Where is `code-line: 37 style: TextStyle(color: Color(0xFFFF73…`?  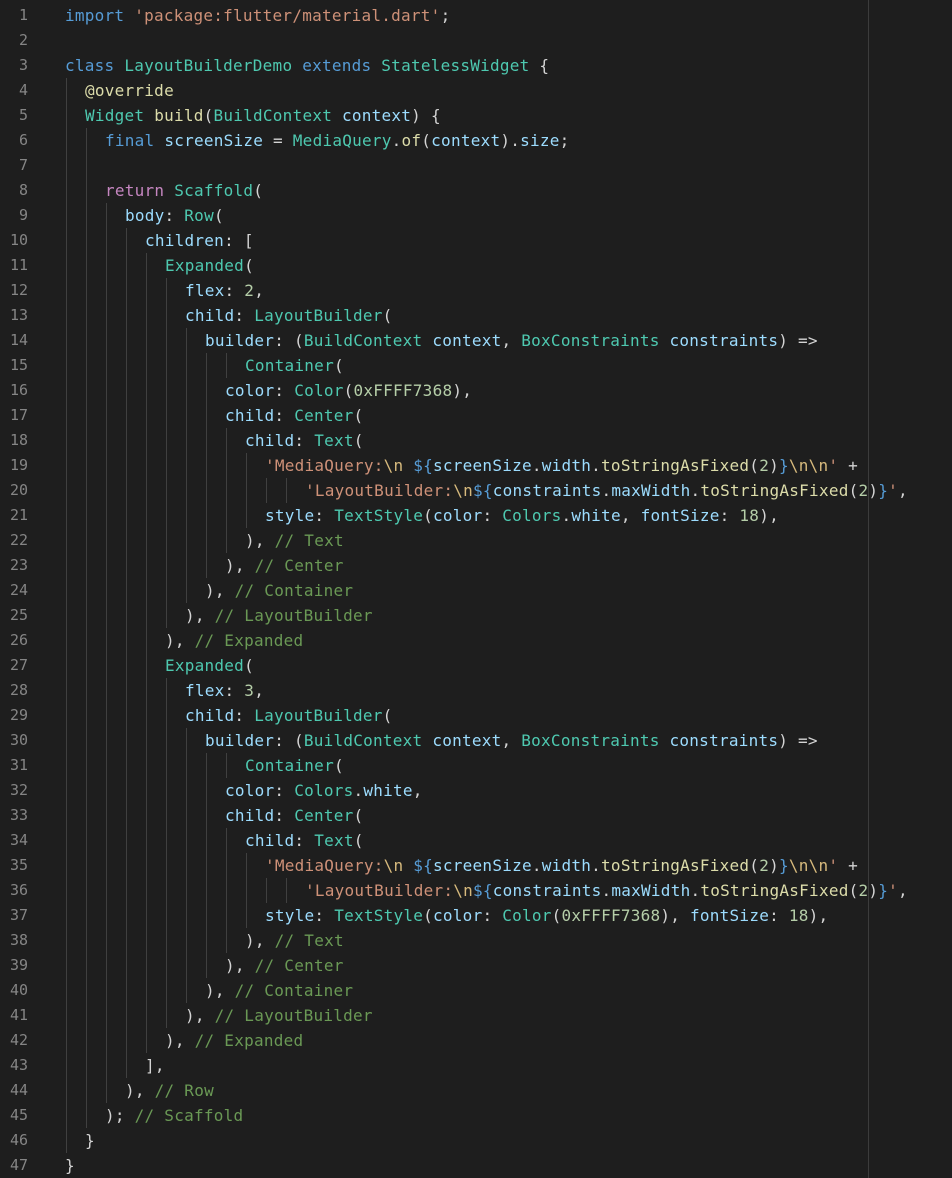
code-line: 37 style: TextStyle(color: Color(0xFFFF73… is located at coordinates (476, 915).